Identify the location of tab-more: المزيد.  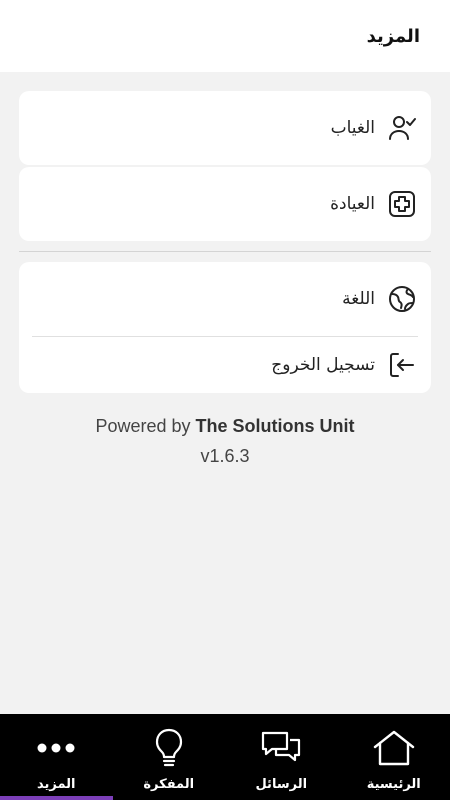
(56, 757).